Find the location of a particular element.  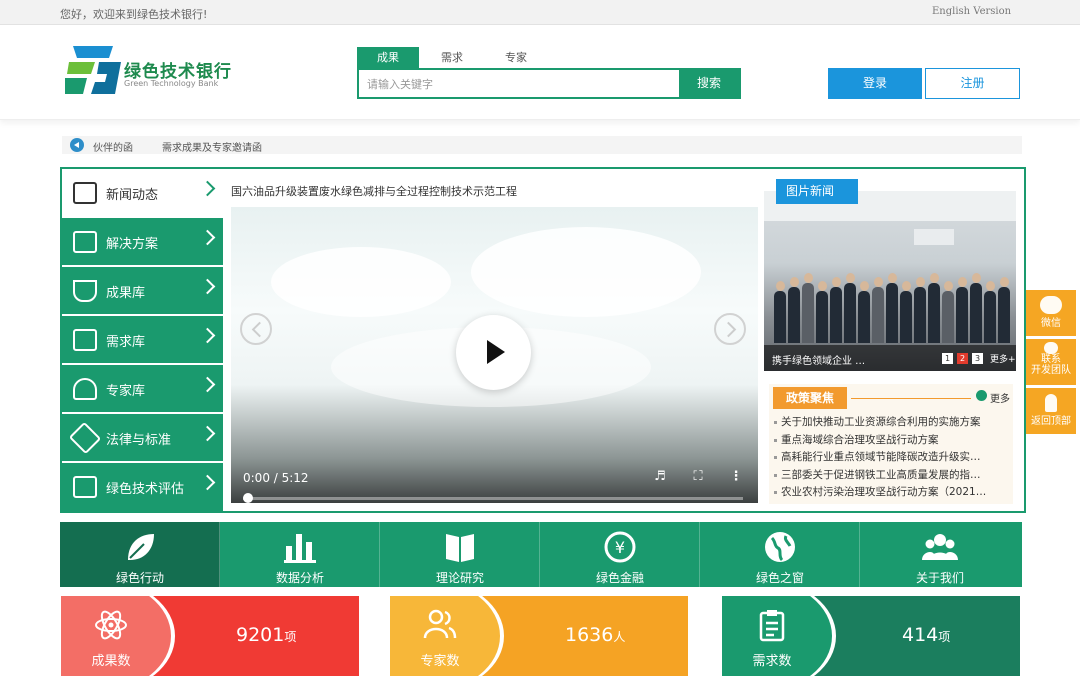

menu-item-solutions: 解决方案 is located at coordinates (142, 242).